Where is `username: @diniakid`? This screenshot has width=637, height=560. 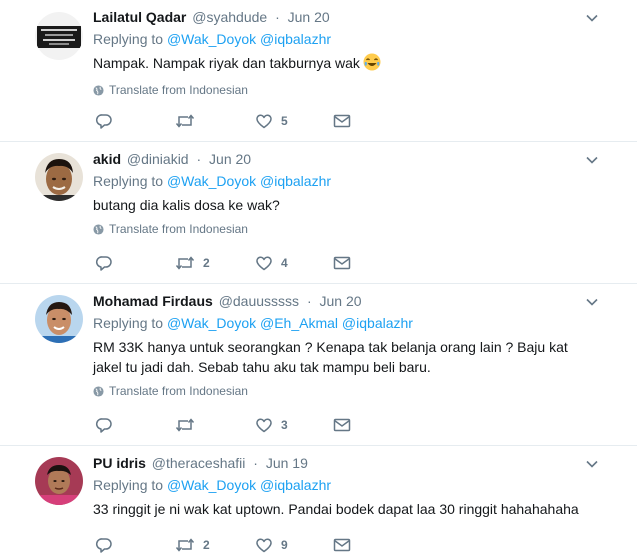 username: @diniakid is located at coordinates (158, 159).